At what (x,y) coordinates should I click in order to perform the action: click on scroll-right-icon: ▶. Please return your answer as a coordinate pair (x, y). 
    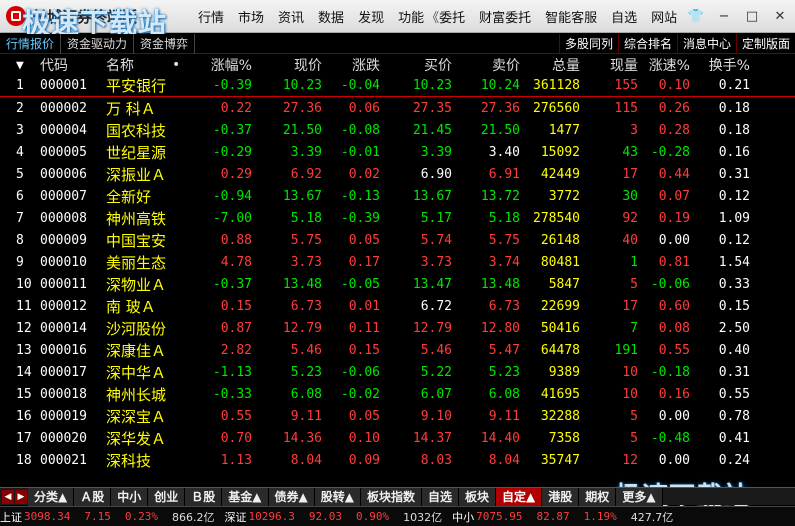
    Looking at the image, I should click on (21, 496).